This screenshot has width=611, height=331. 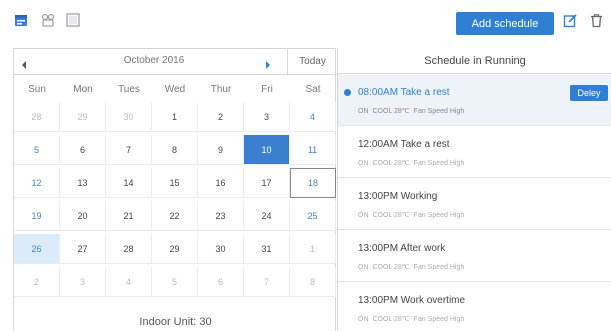 What do you see at coordinates (73, 20) in the screenshot?
I see `grid-icon` at bounding box center [73, 20].